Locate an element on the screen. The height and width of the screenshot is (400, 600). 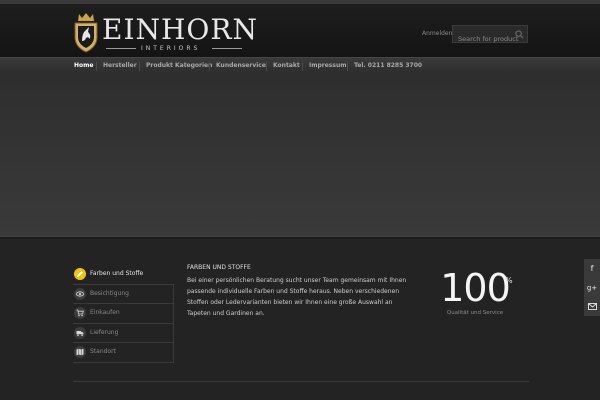
map-icon is located at coordinates (80, 352).